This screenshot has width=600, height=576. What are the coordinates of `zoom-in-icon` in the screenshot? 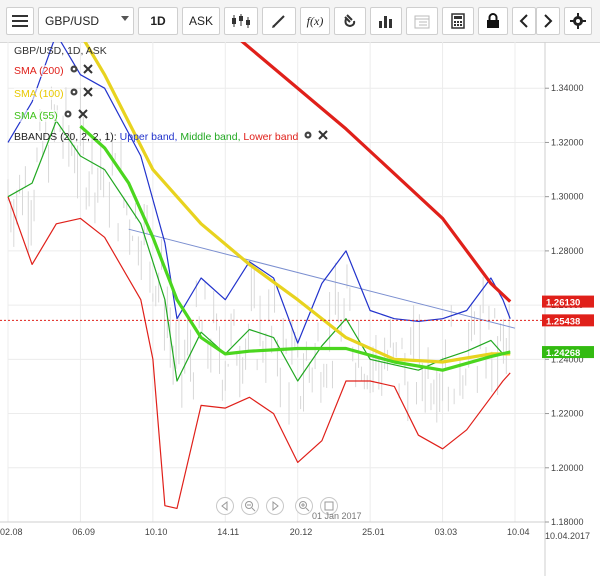 It's located at (304, 506).